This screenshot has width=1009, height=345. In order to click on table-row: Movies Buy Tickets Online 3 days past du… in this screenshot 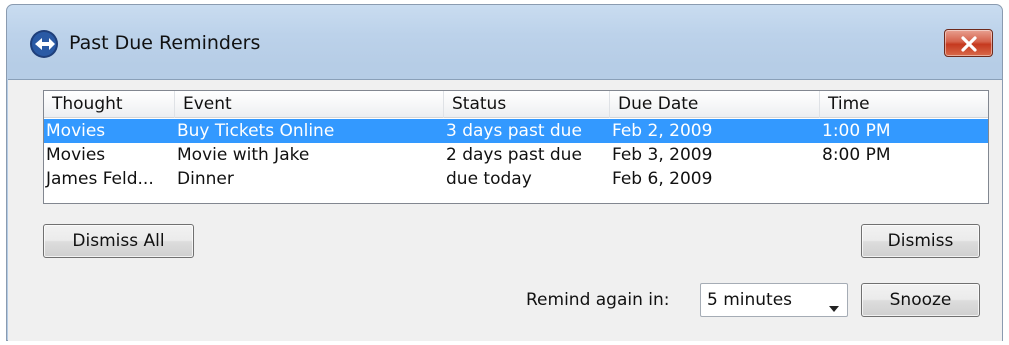, I will do `click(516, 131)`.